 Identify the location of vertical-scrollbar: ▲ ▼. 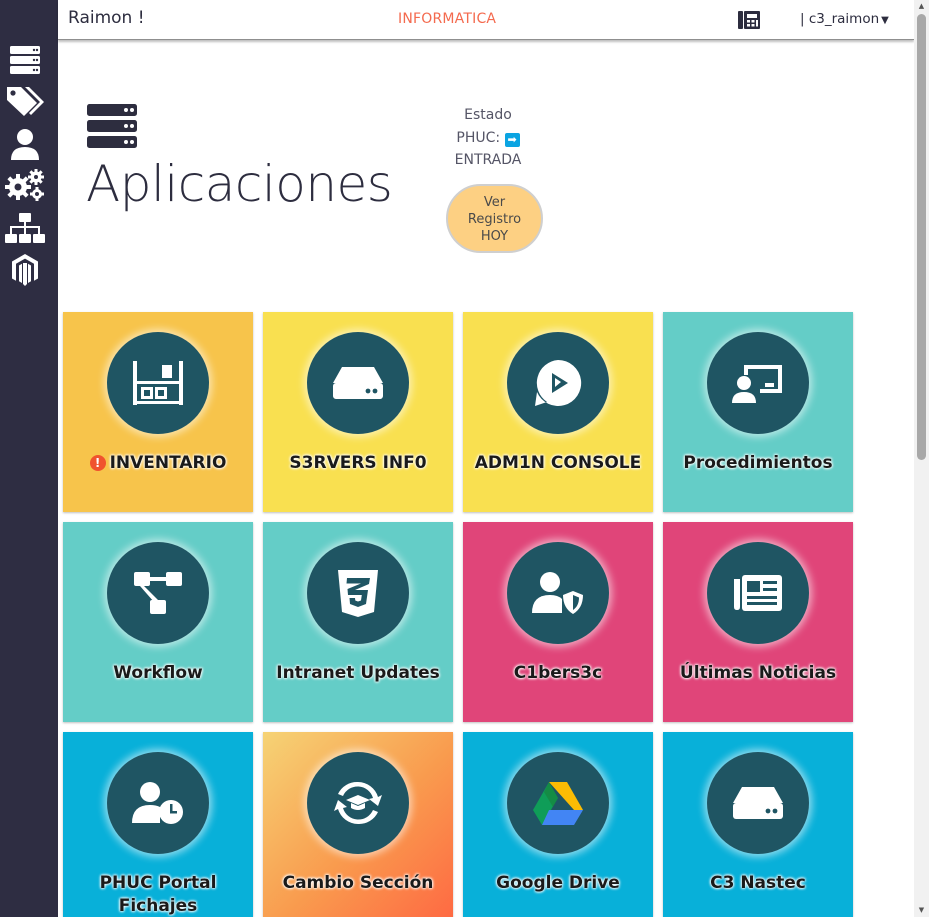
(921, 458).